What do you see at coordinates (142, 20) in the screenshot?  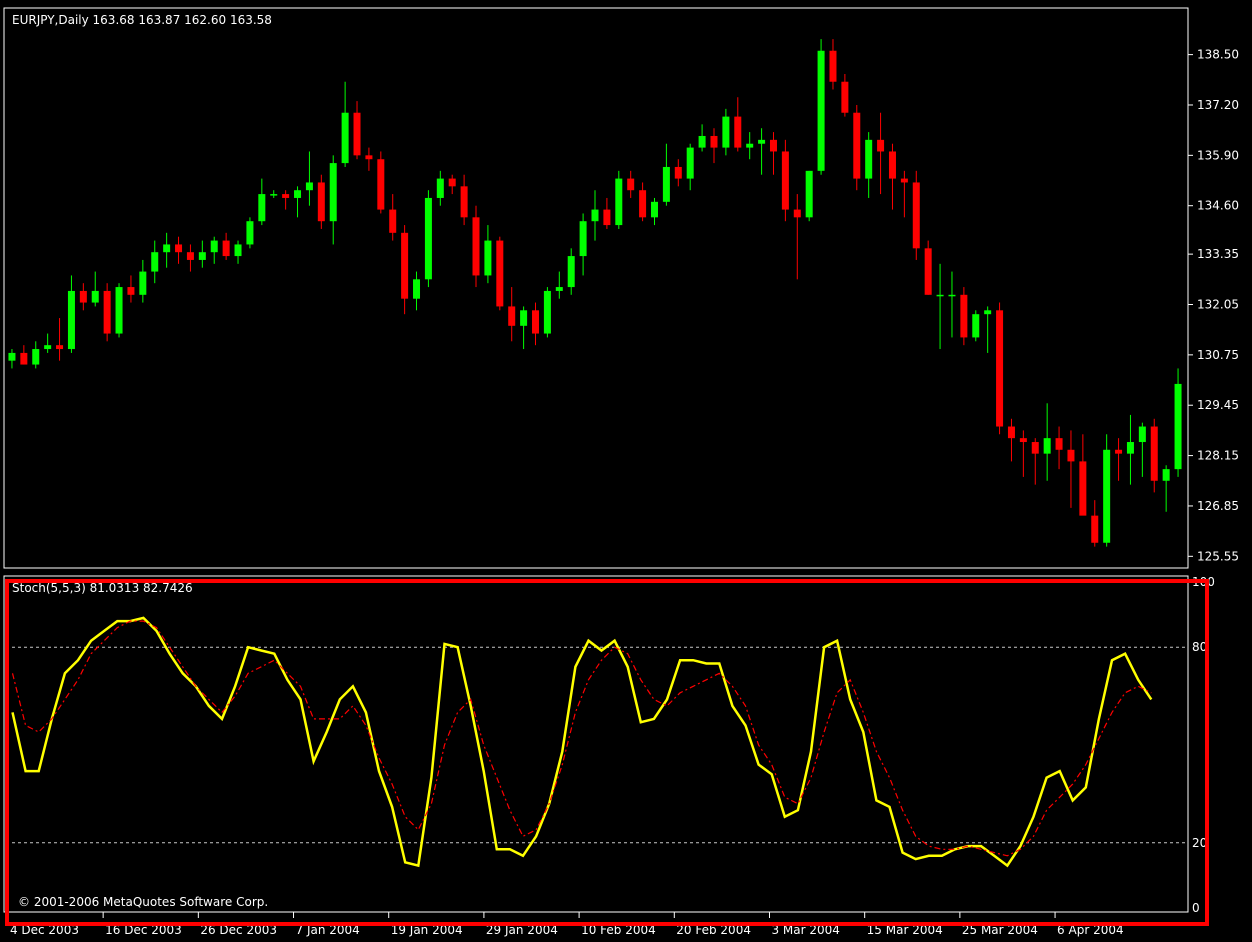 I see `symbol-title: EURJPY,Daily 163.68 163.87 162.60 163.58` at bounding box center [142, 20].